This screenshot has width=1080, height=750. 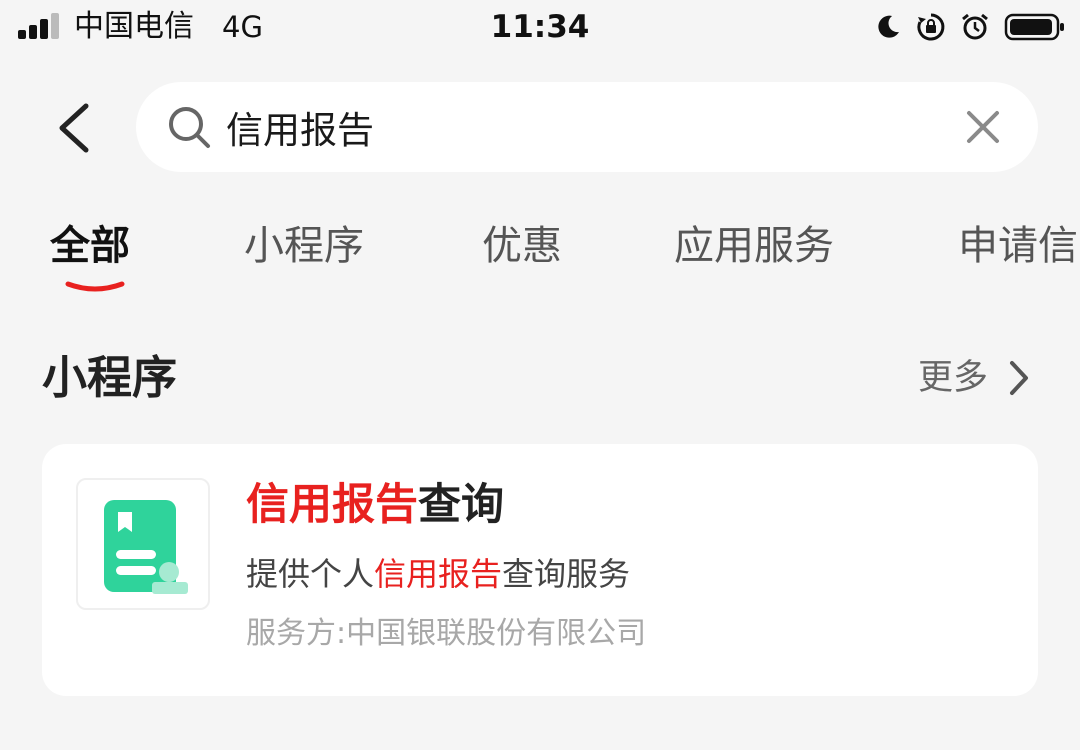 I want to click on status-bar: 中国电信 4G 11:34, so click(x=540, y=28).